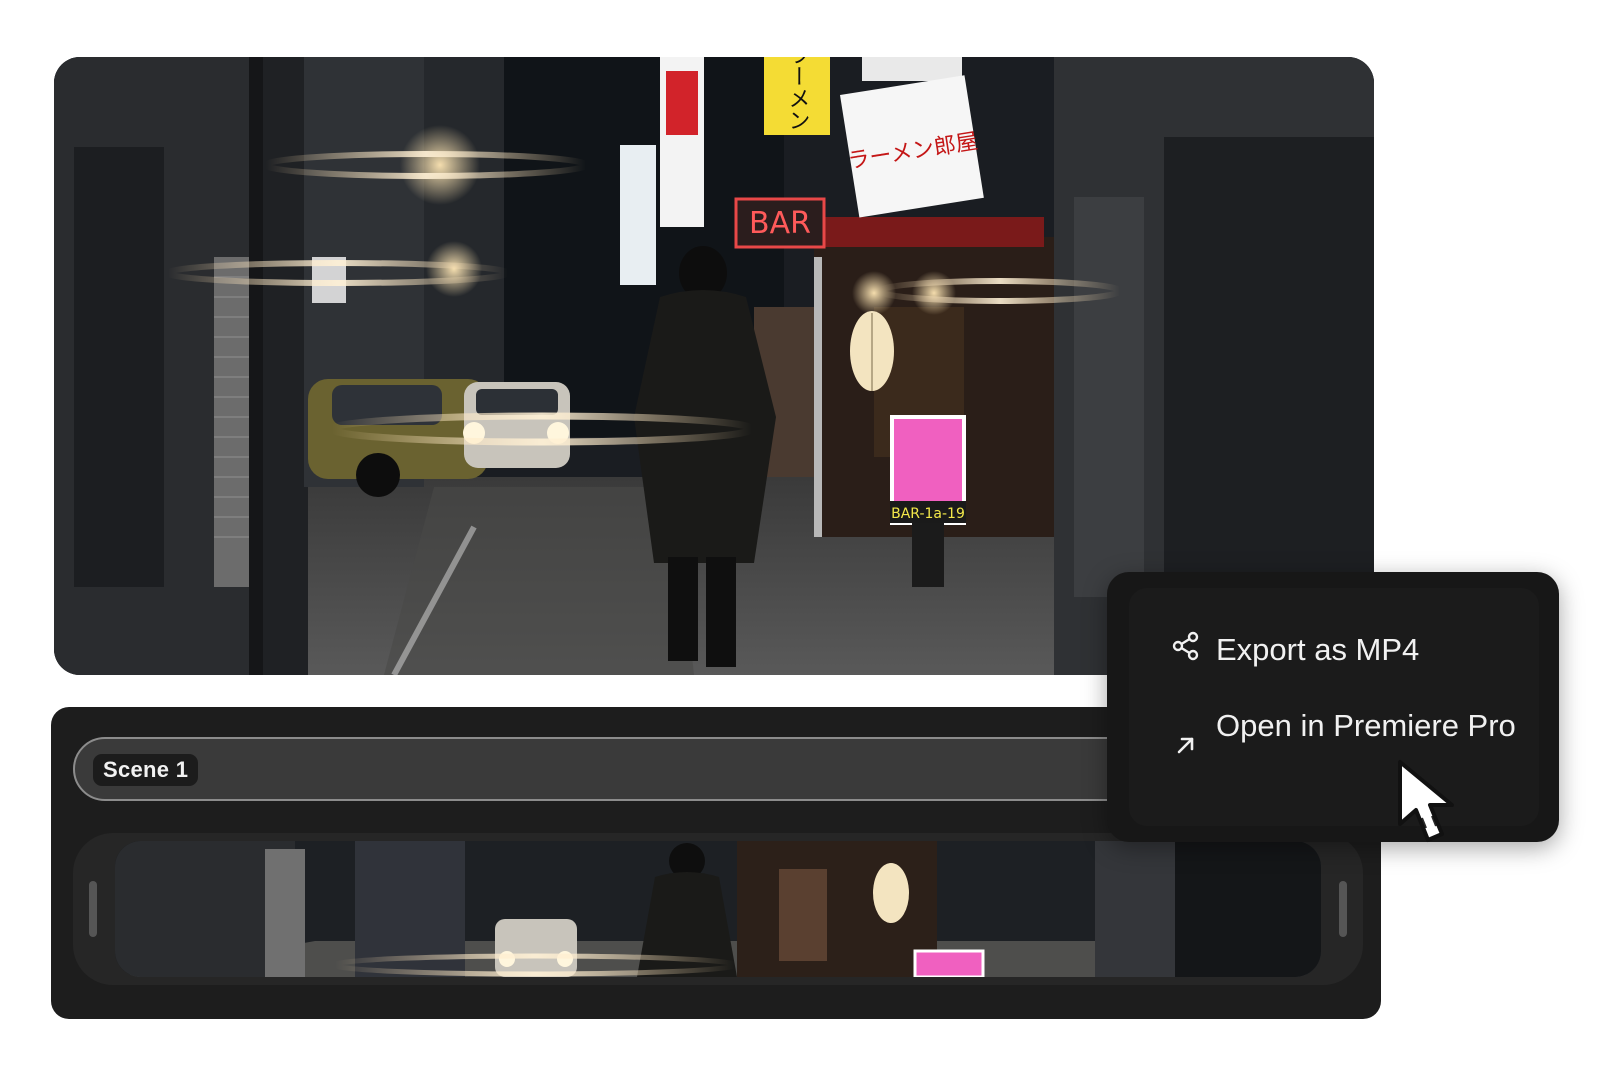 The height and width of the screenshot is (1076, 1600). I want to click on standing-sign-plate: BAR-1a-19, so click(928, 514).